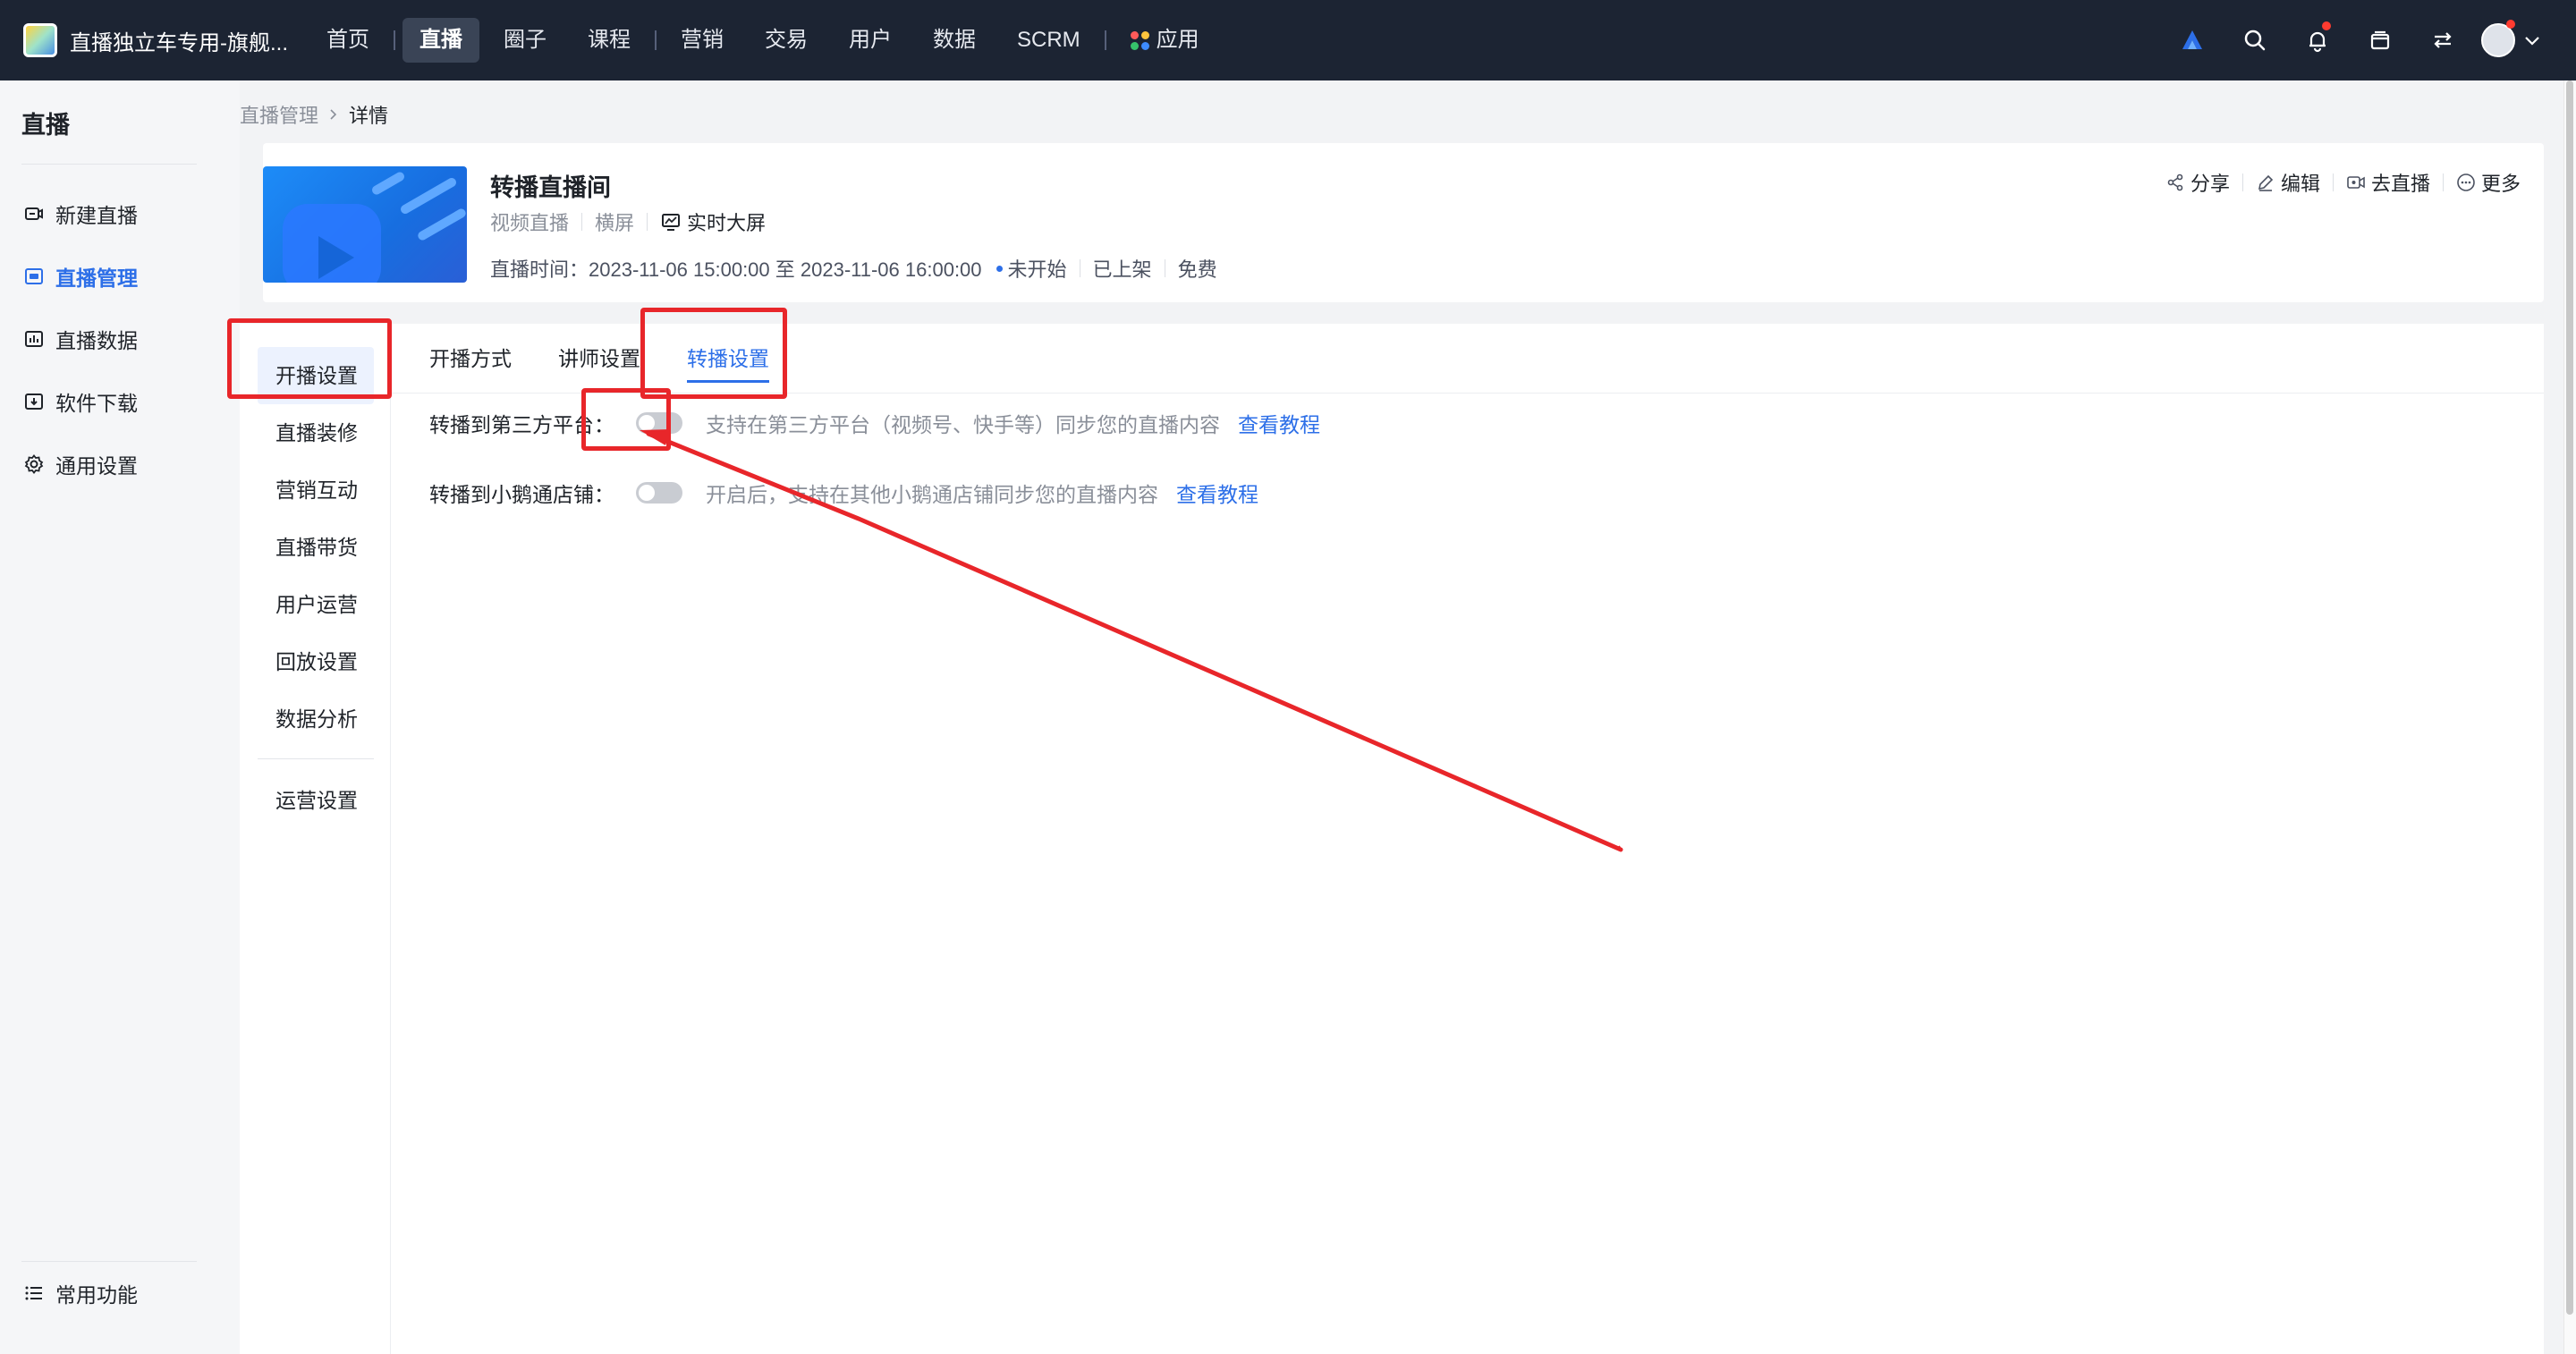 Image resolution: width=2576 pixels, height=1354 pixels. Describe the element at coordinates (2356, 182) in the screenshot. I see `camera-icon` at that location.